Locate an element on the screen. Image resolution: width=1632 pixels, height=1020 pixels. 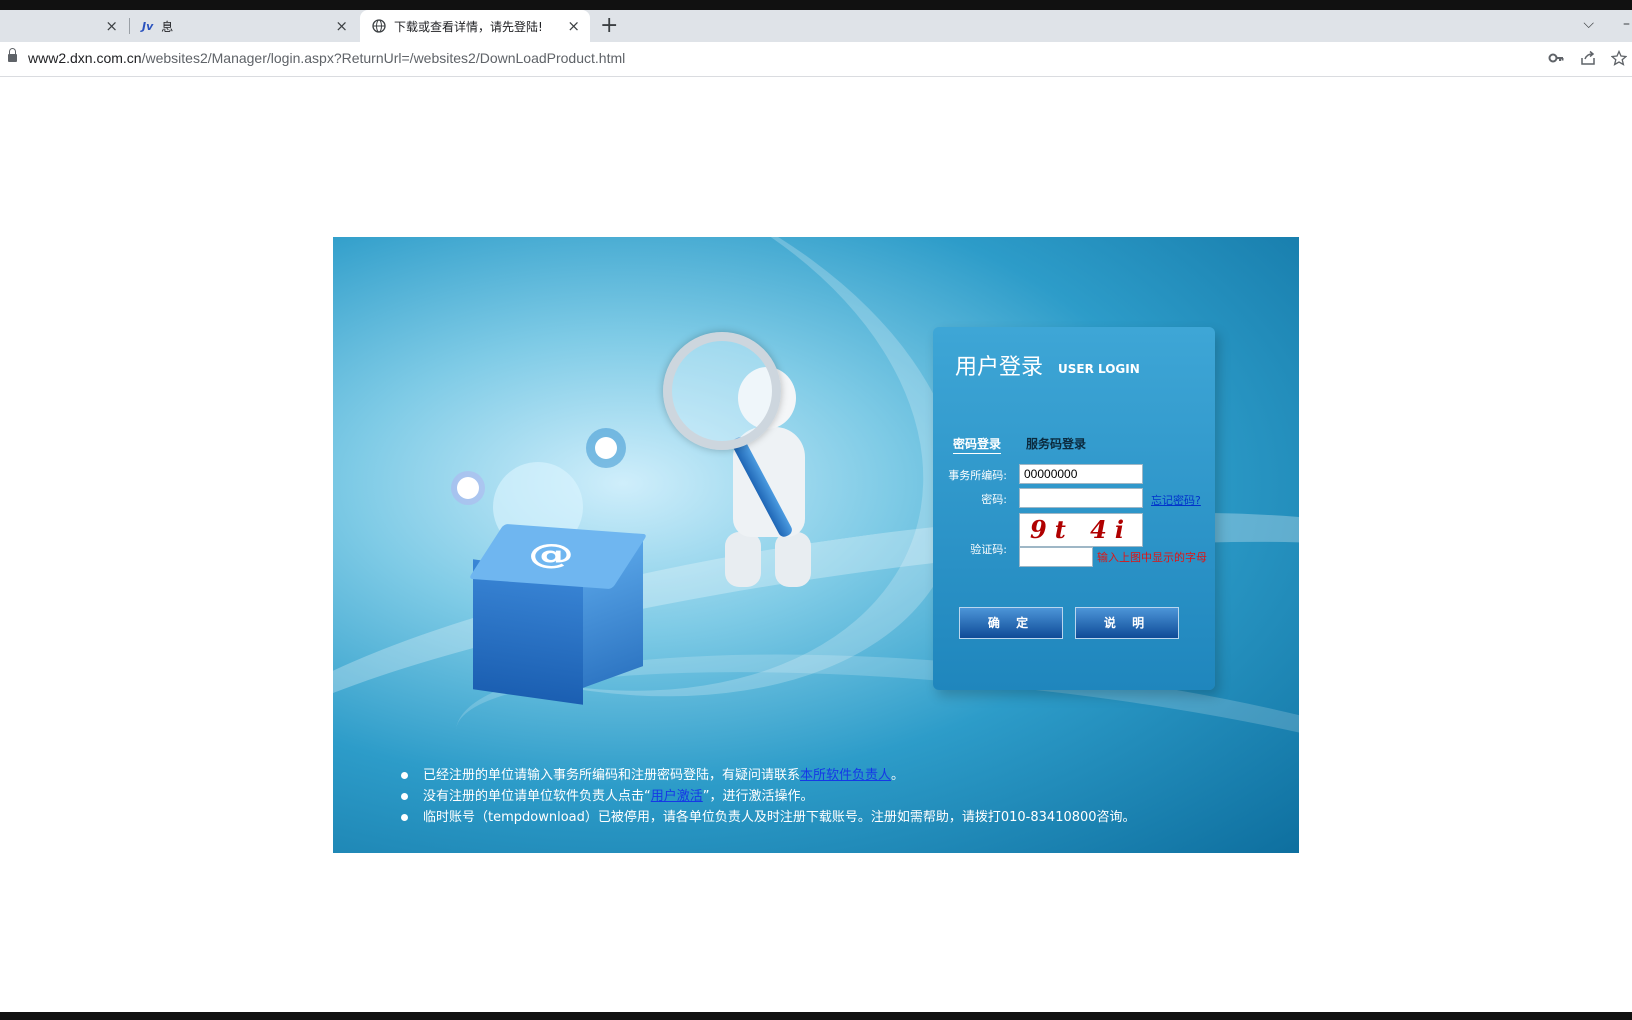
activate-user-link: 用户激活 is located at coordinates (677, 796).